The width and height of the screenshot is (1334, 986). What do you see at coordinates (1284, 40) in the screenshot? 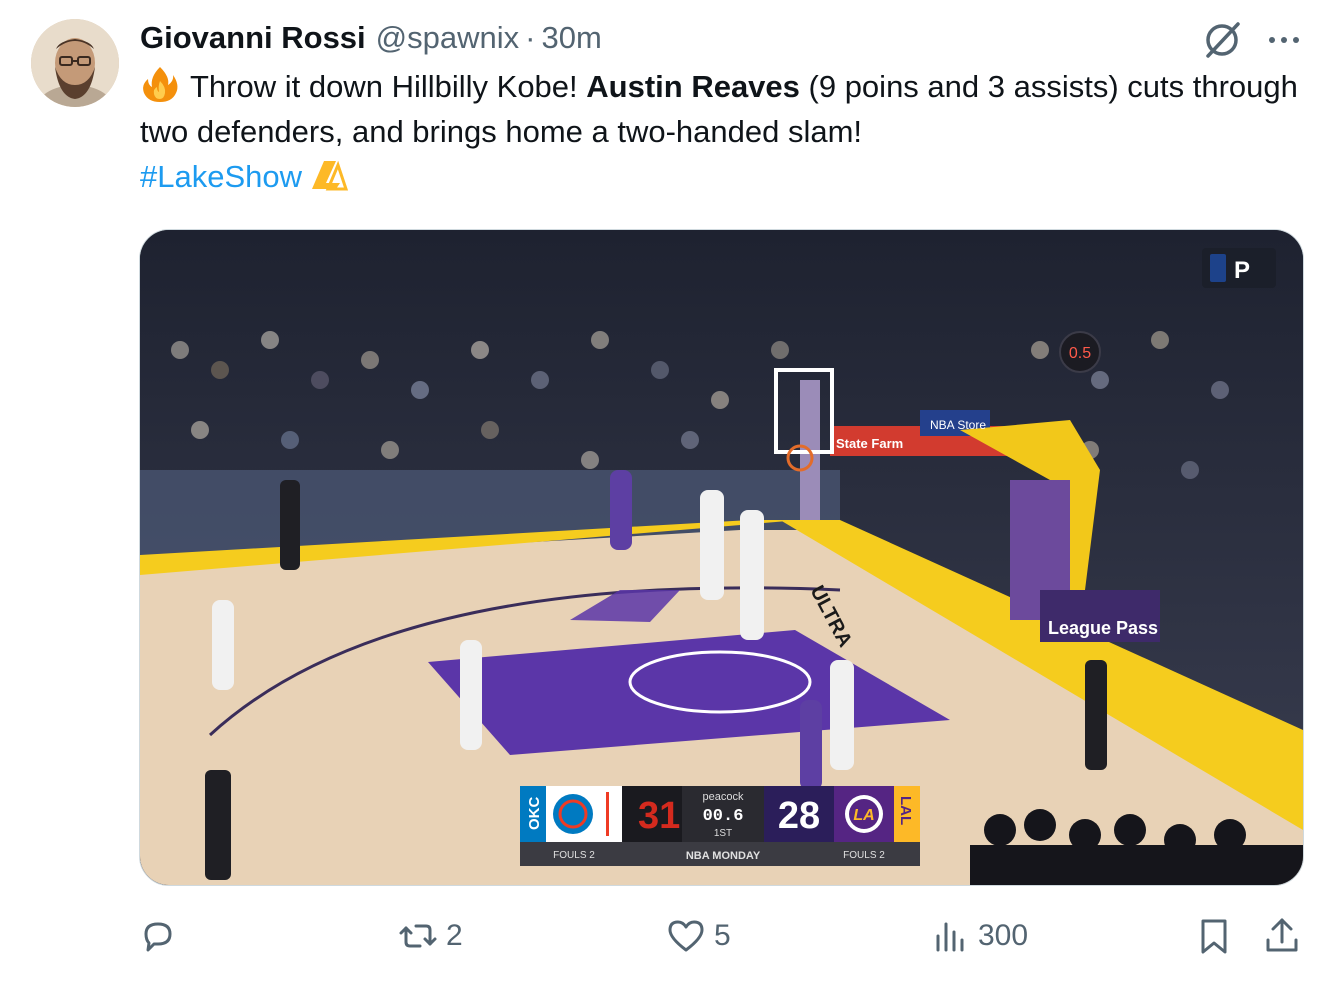
I see `more-icon` at bounding box center [1284, 40].